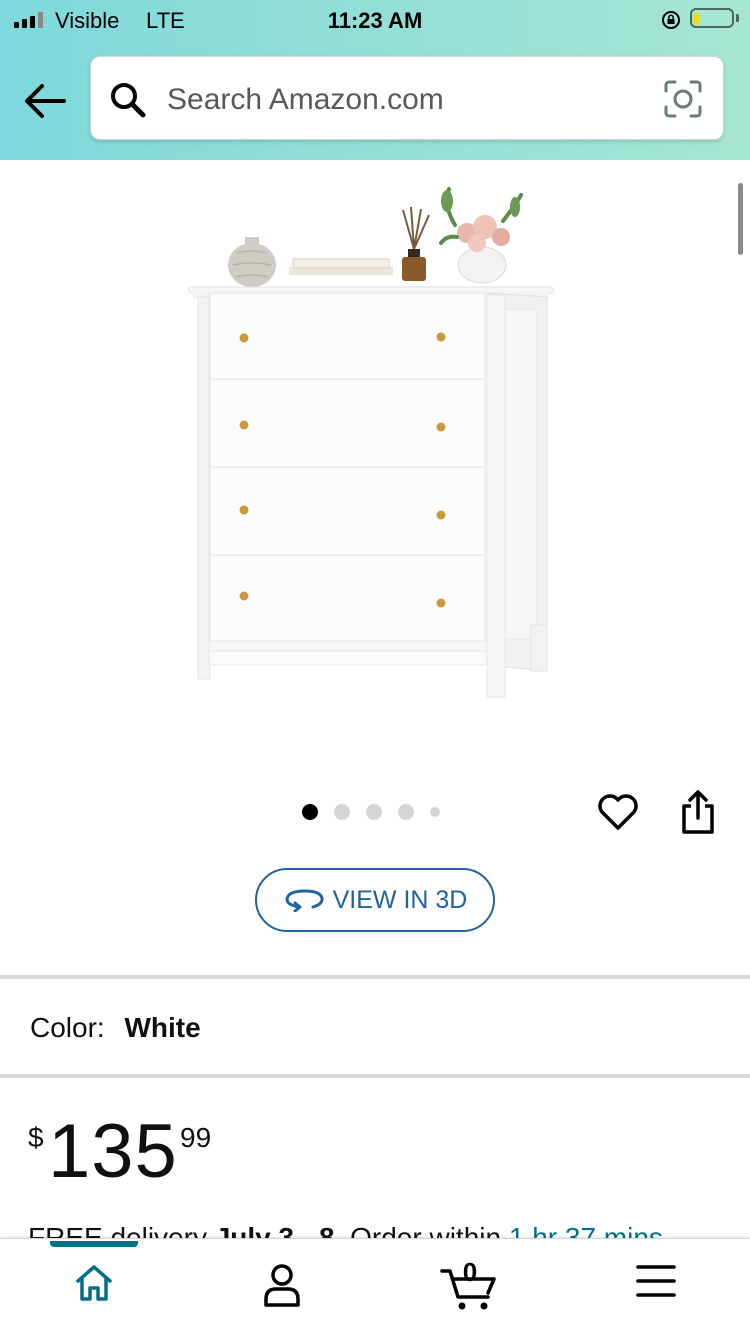 Image resolution: width=750 pixels, height=1334 pixels. Describe the element at coordinates (698, 812) in the screenshot. I see `share-icon` at that location.